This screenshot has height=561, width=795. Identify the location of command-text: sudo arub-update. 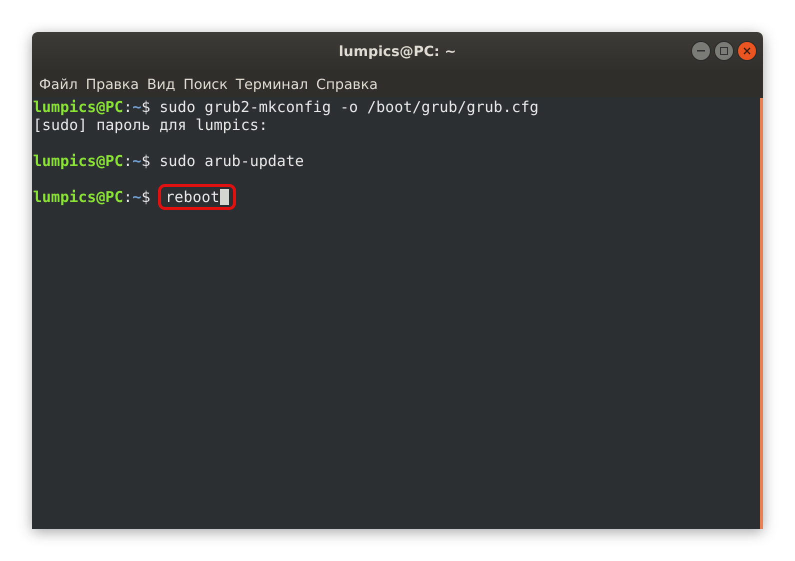
(231, 161).